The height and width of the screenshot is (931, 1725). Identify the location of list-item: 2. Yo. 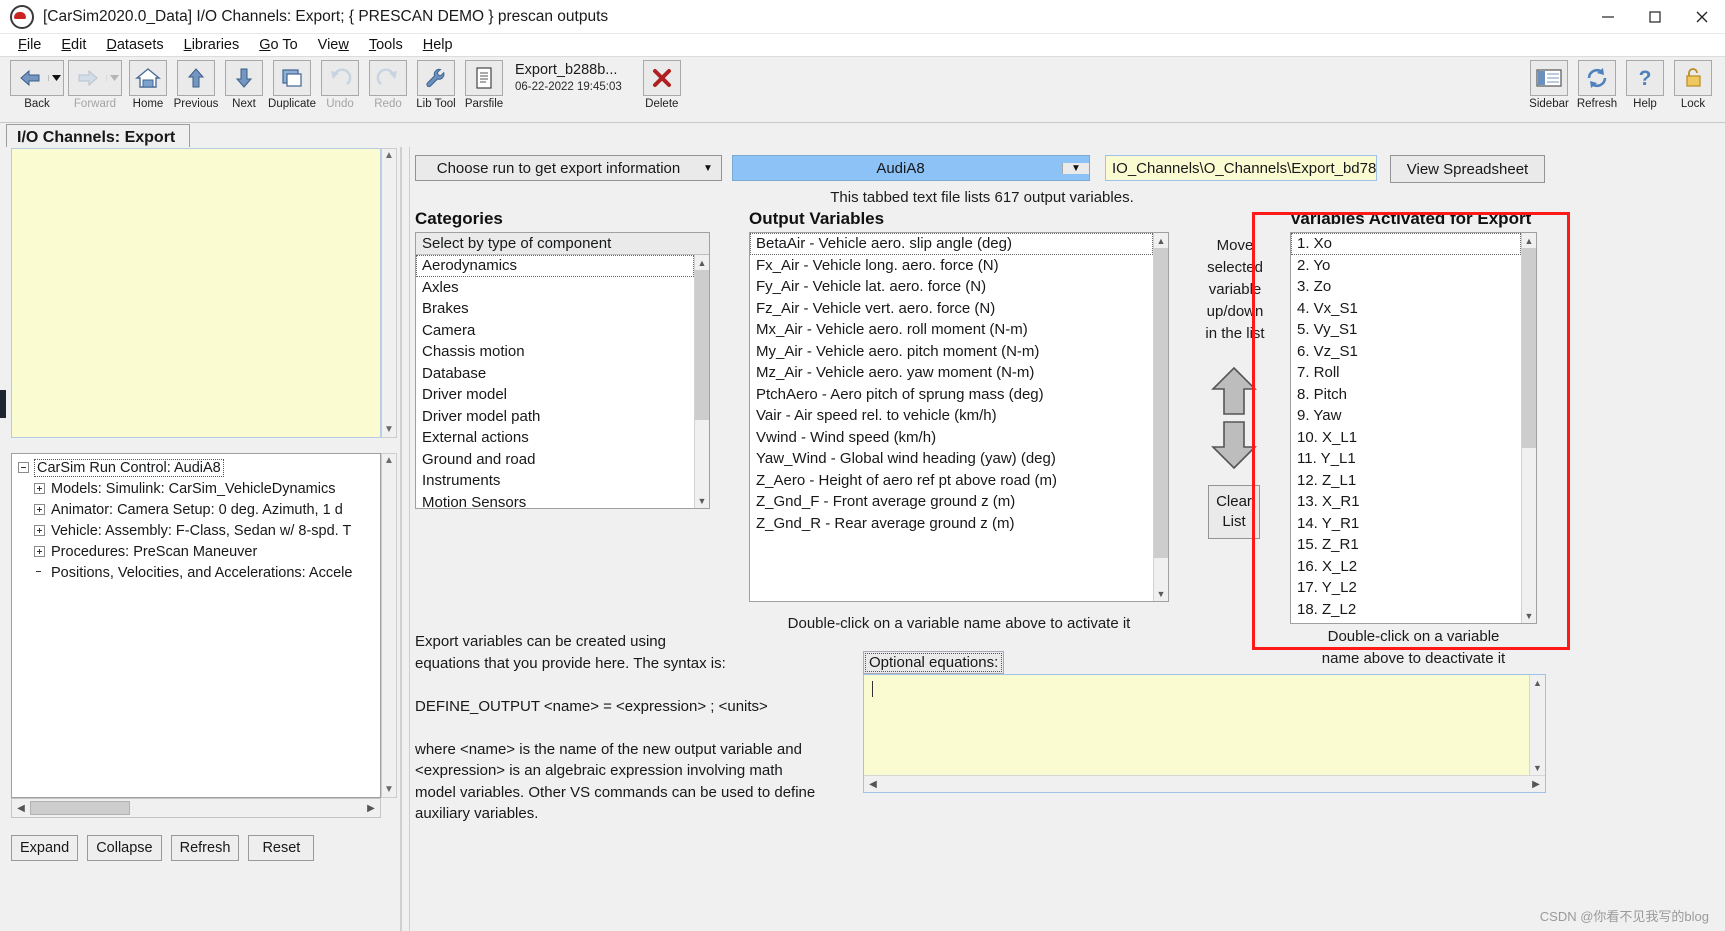
(1406, 266).